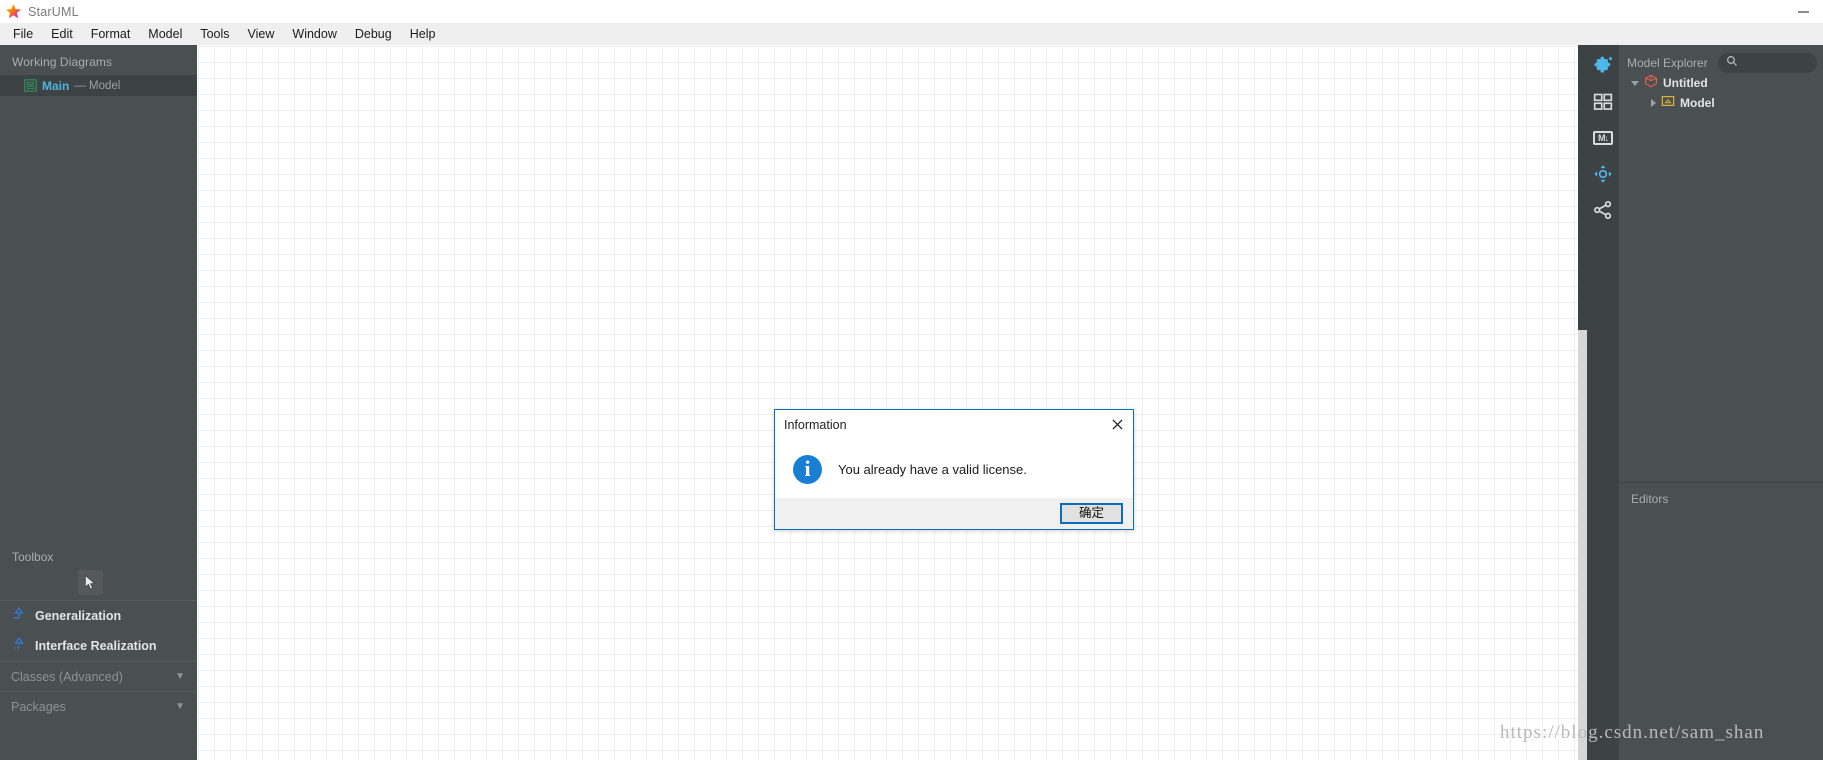  I want to click on tool-label-generalization: Generalization, so click(78, 616).